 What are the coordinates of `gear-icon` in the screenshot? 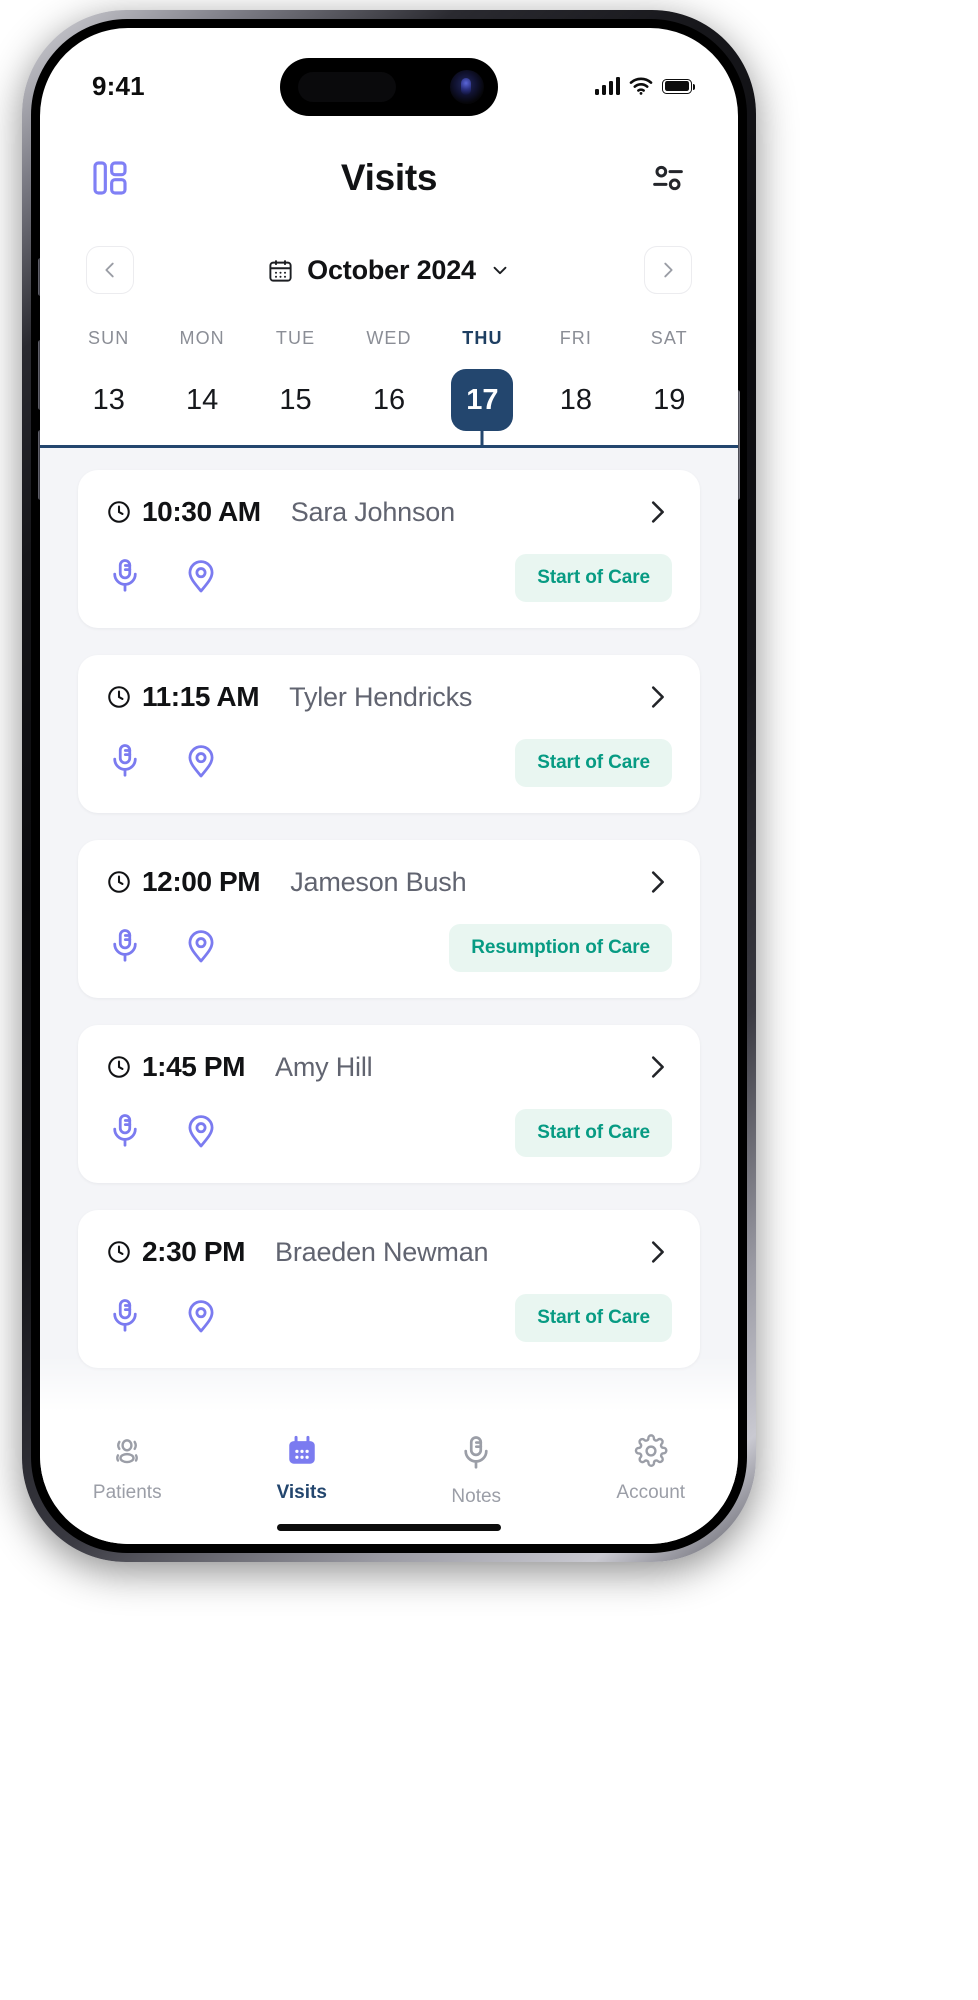 It's located at (651, 1453).